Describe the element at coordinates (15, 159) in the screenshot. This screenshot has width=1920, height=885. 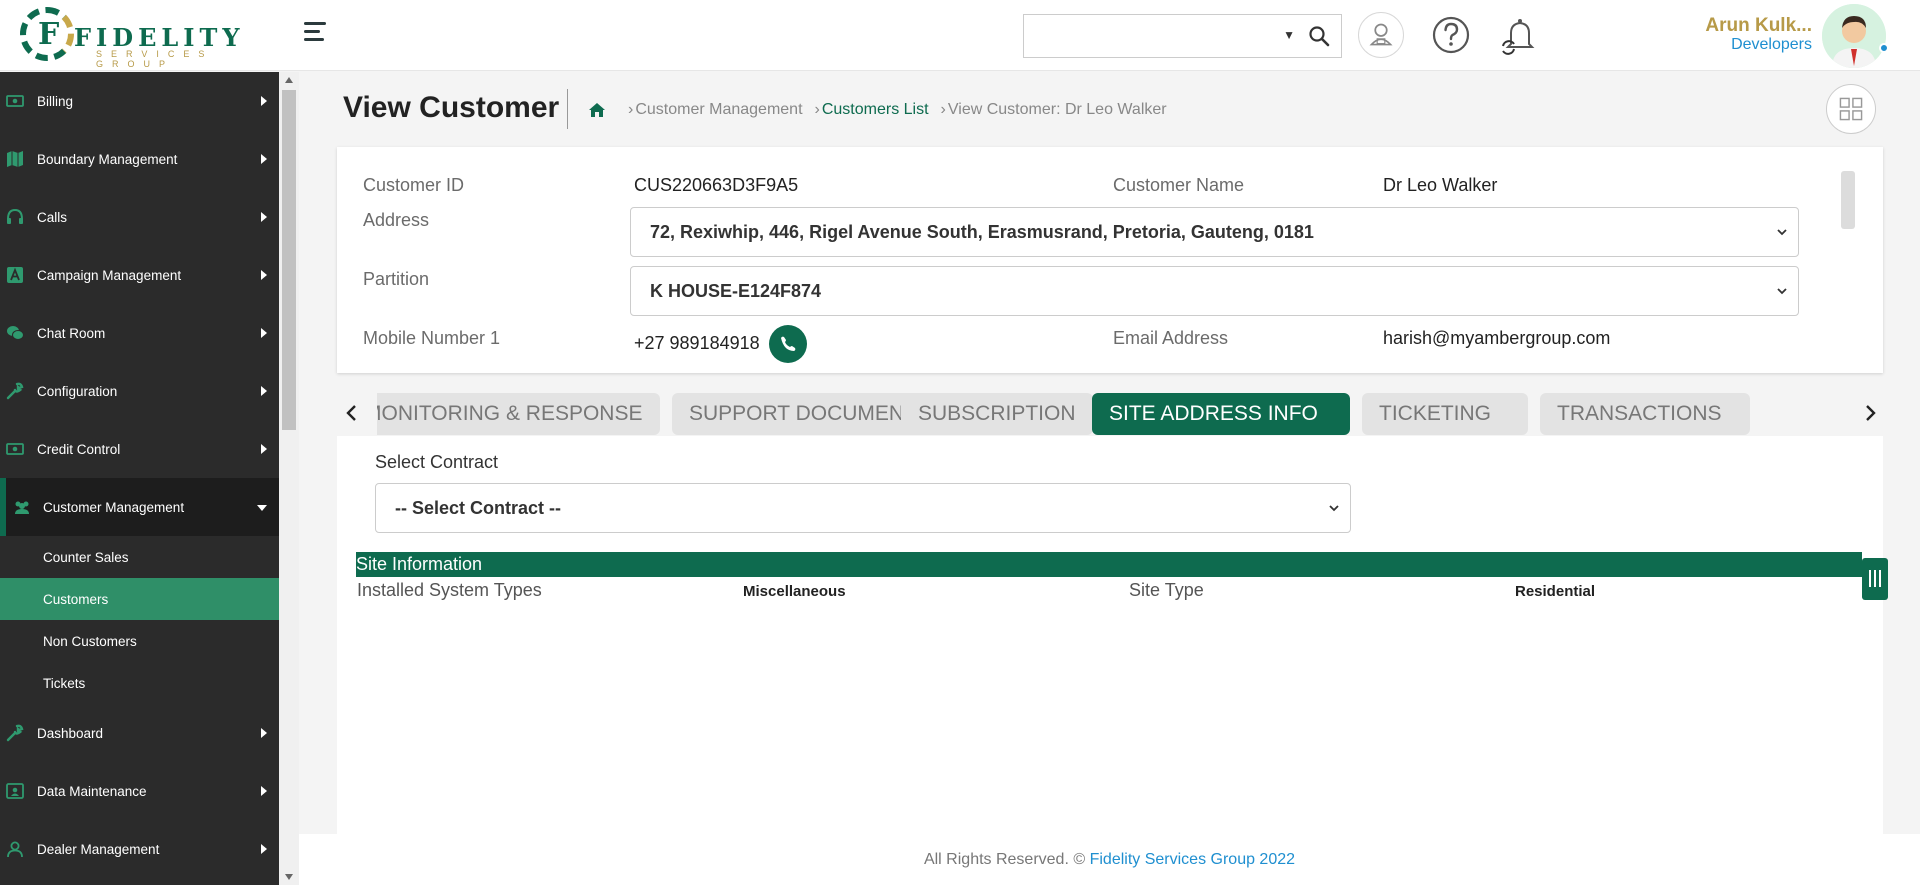
I see `map-icon` at that location.